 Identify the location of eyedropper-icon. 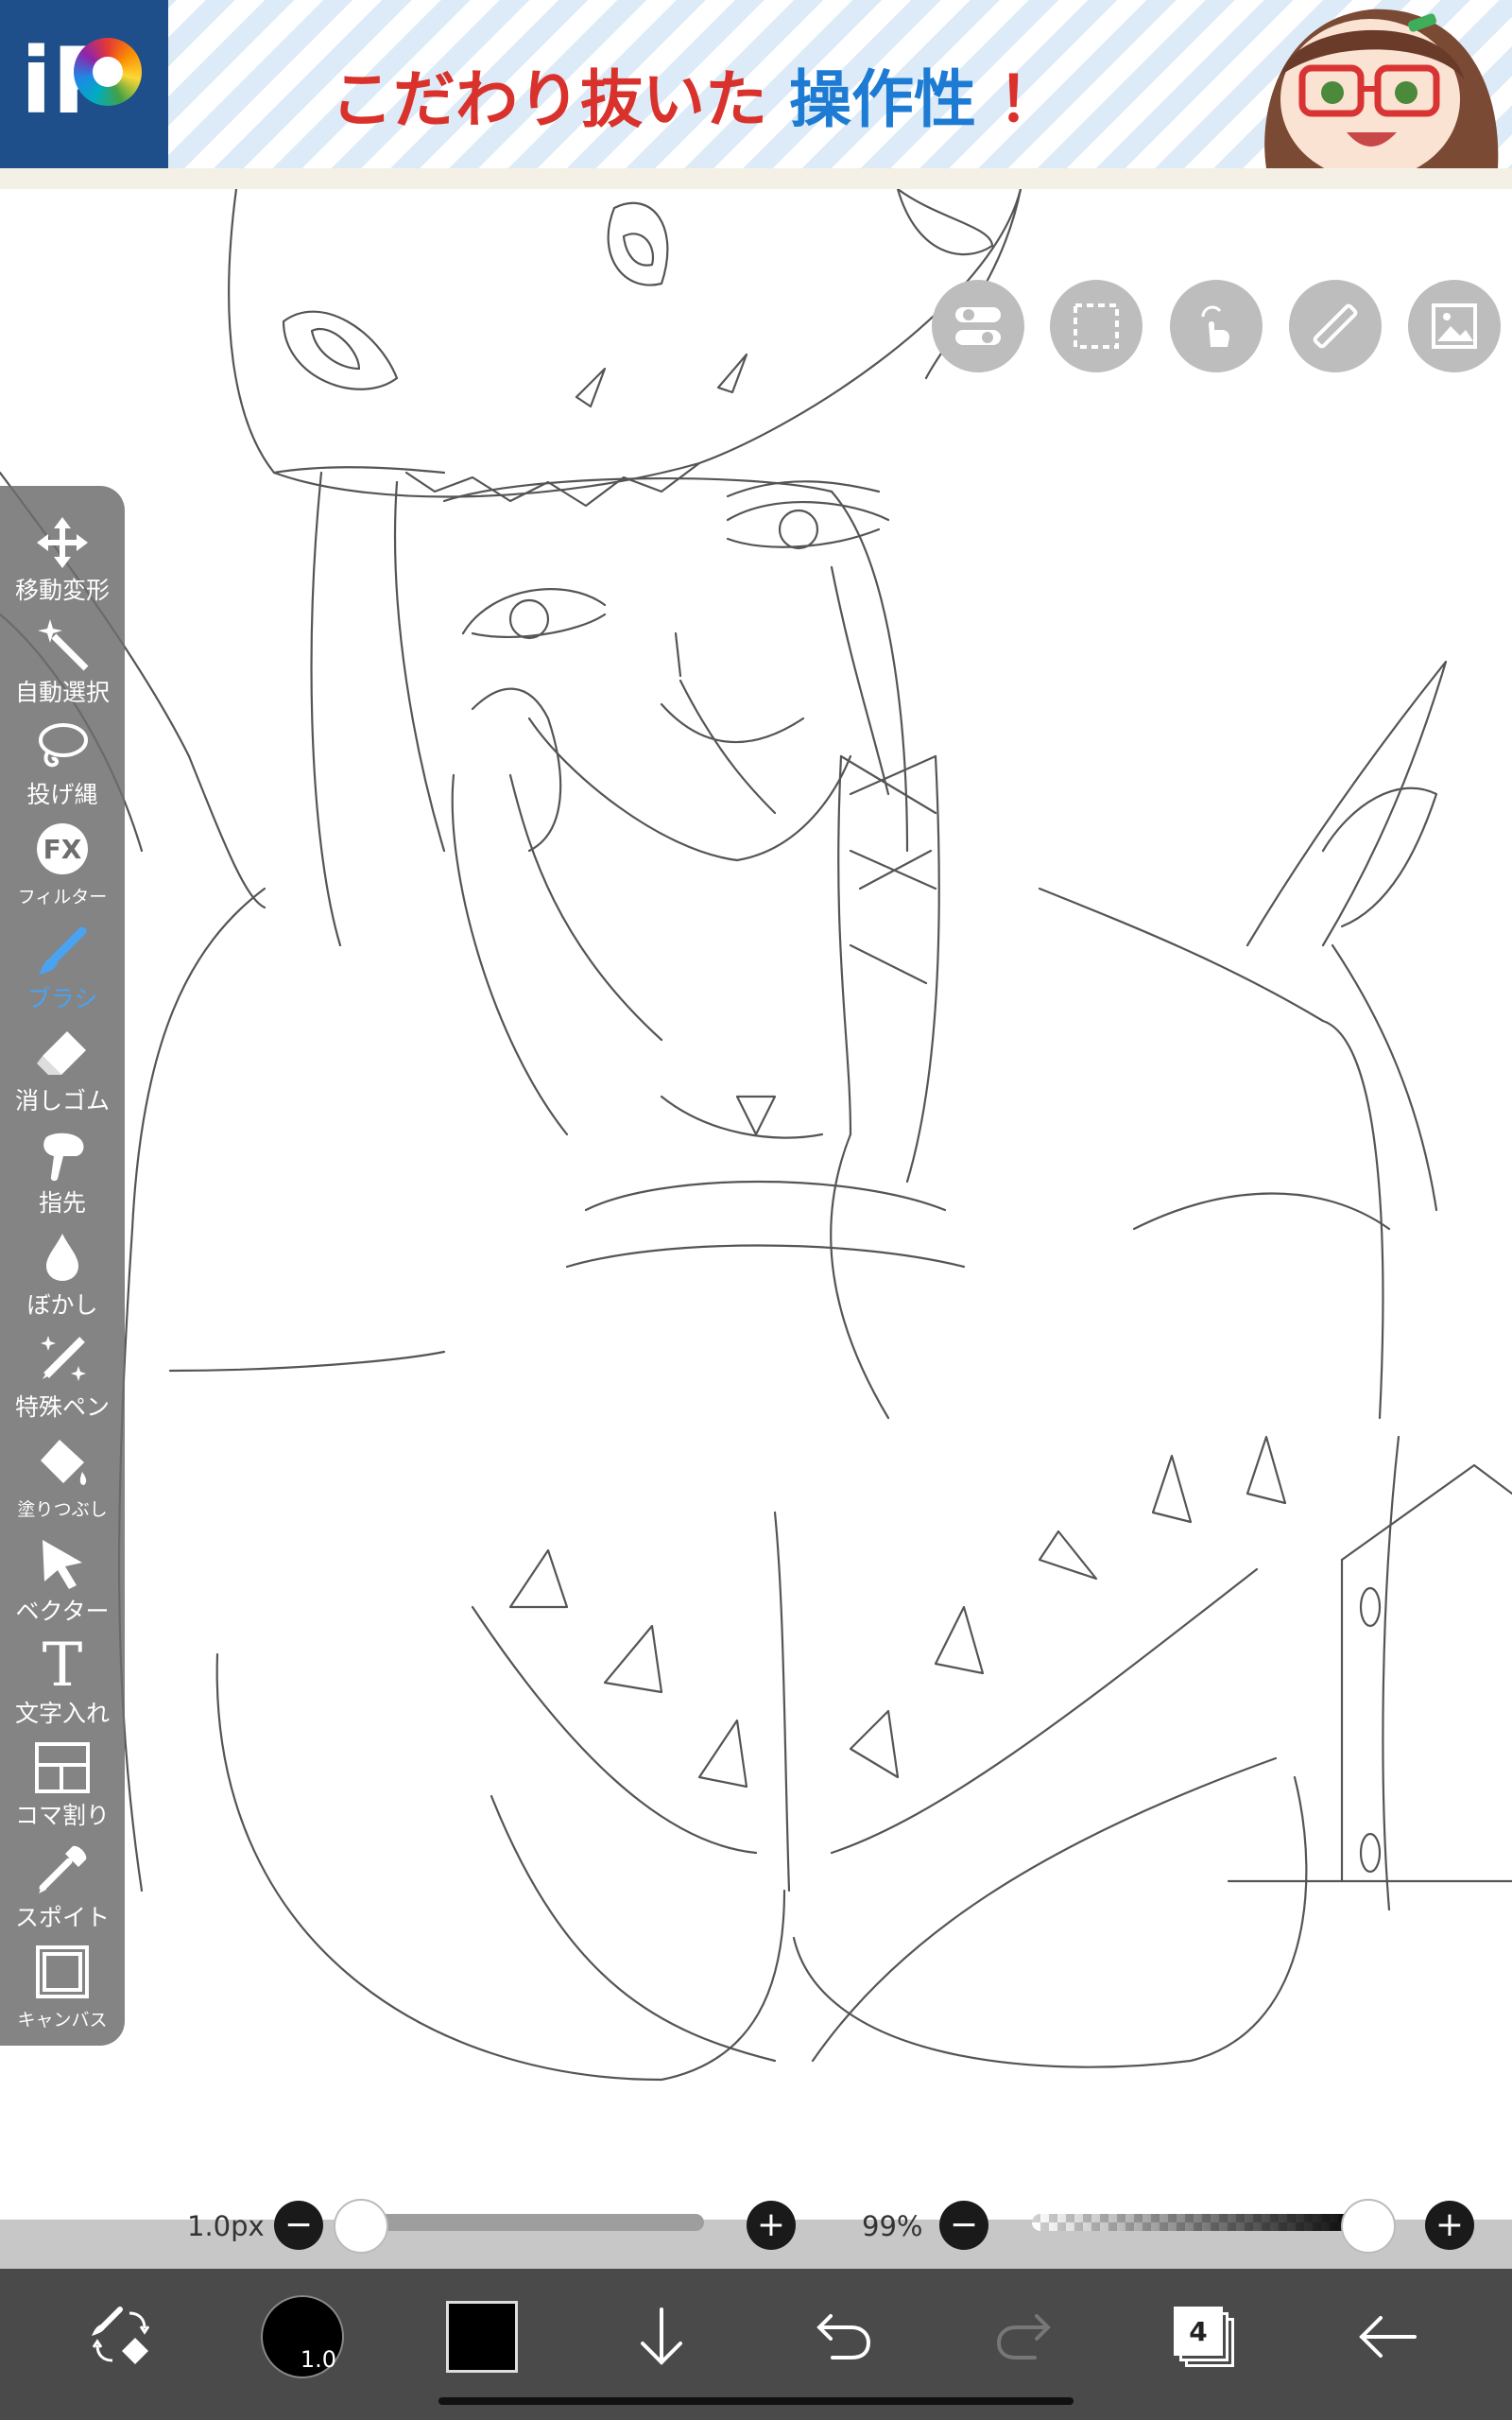
(62, 1870).